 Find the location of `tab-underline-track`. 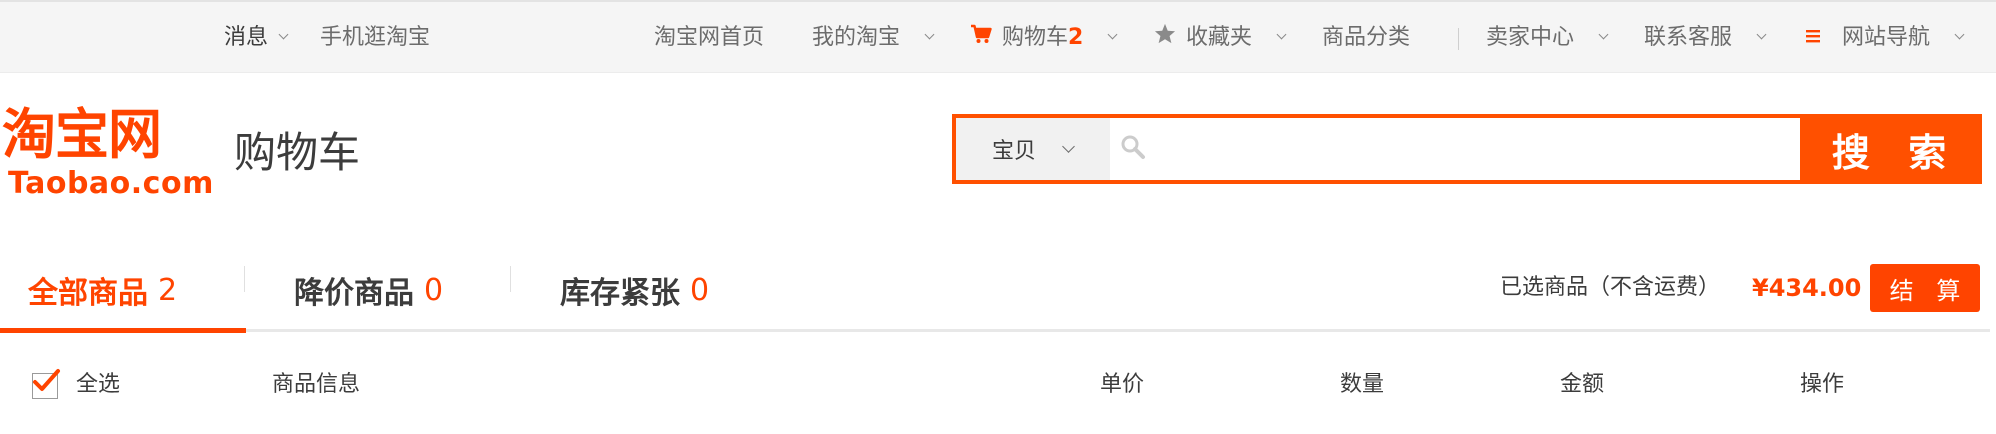

tab-underline-track is located at coordinates (995, 330).